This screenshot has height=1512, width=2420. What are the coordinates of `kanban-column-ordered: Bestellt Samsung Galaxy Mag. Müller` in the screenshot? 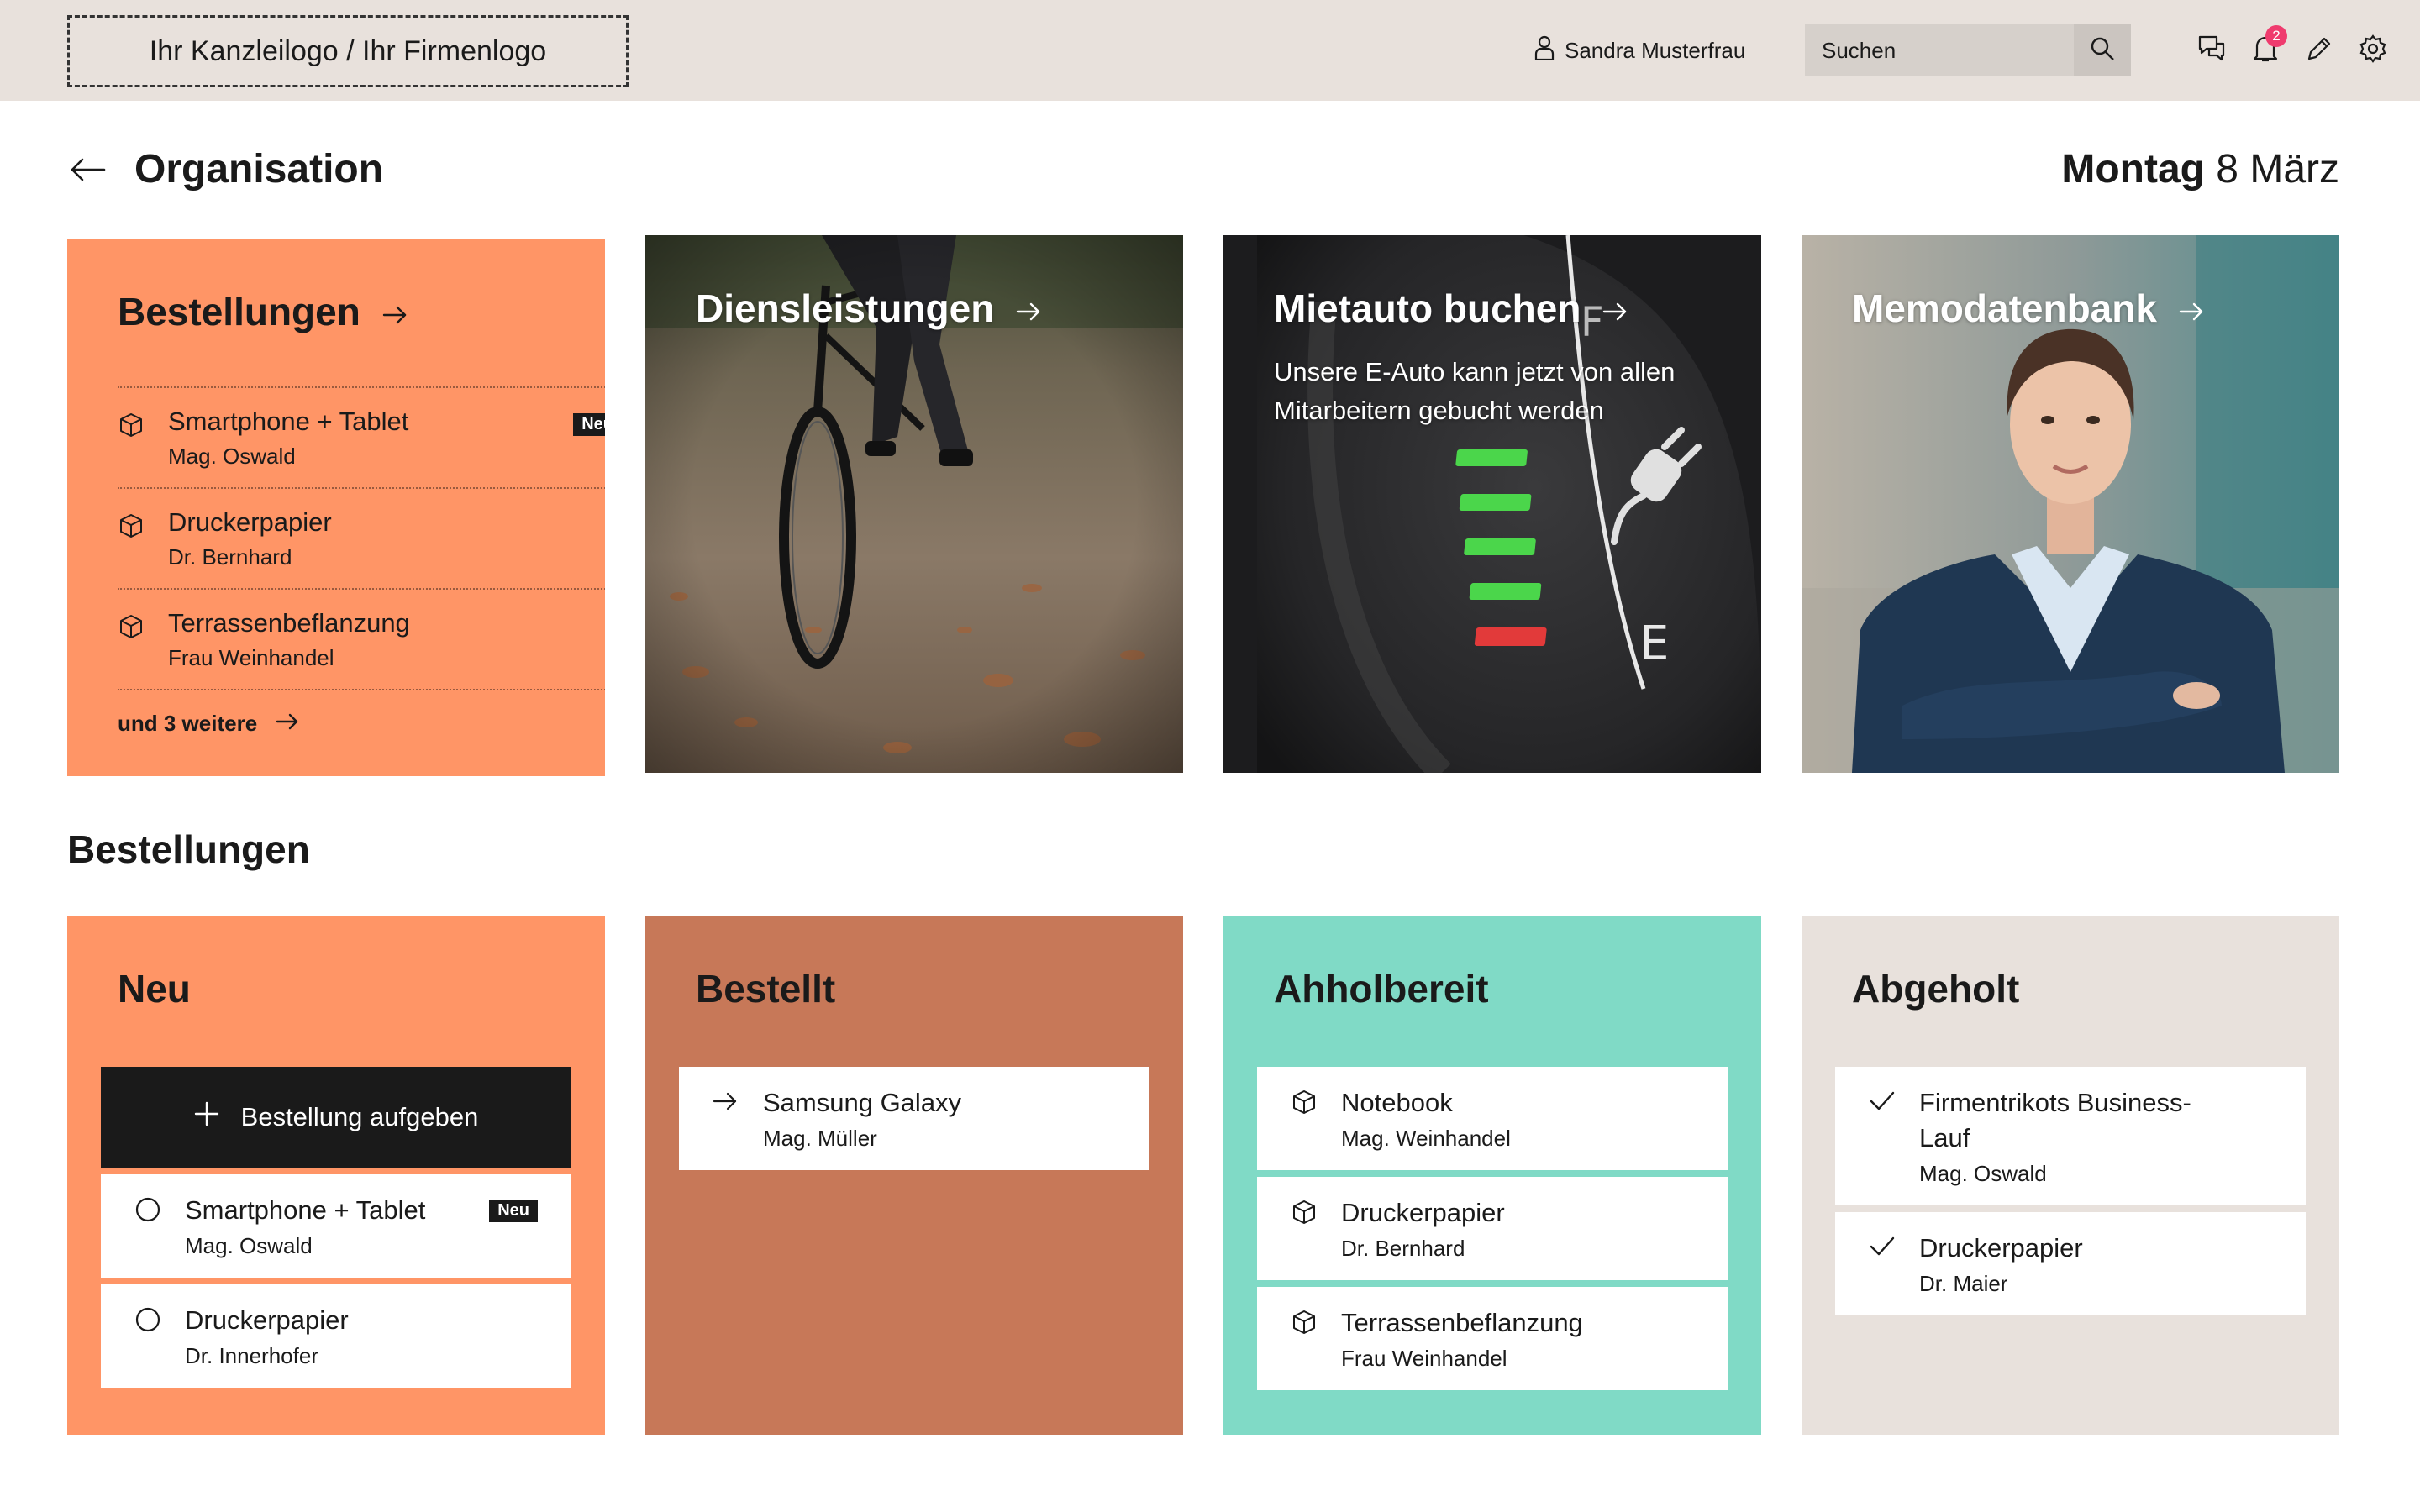 It's located at (914, 1175).